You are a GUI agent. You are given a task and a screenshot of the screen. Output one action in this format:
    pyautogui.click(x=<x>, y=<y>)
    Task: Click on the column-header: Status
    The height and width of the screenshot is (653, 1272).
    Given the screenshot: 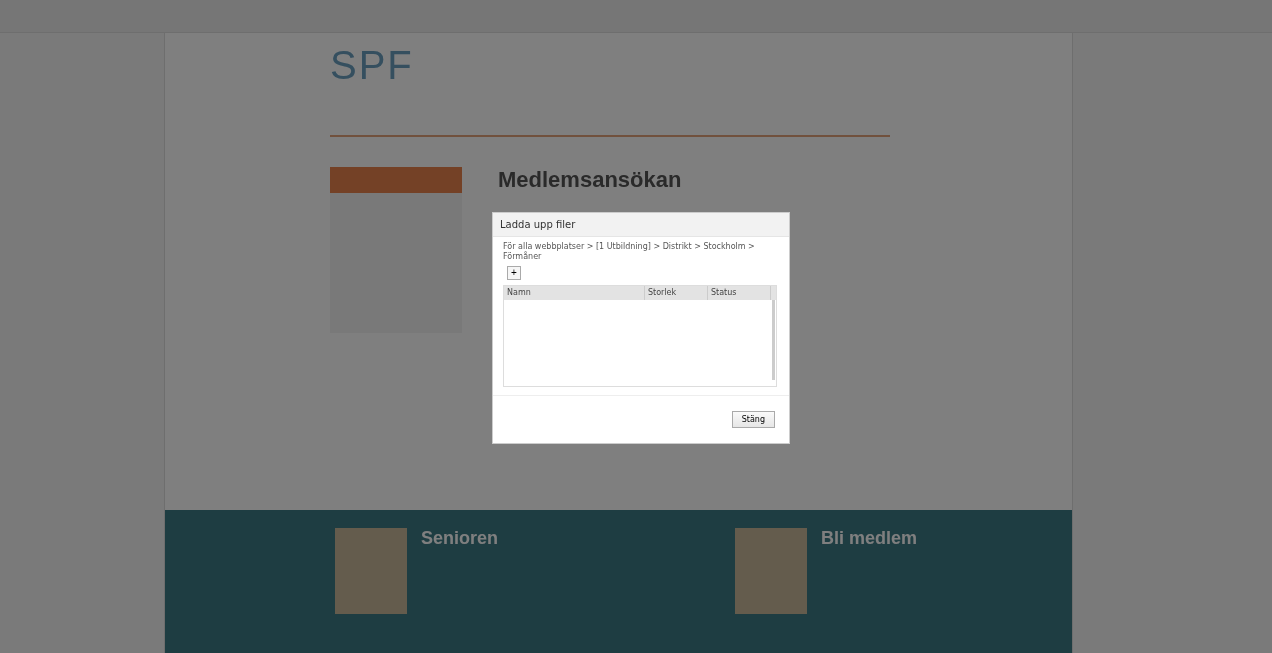 What is the action you would take?
    pyautogui.click(x=739, y=293)
    